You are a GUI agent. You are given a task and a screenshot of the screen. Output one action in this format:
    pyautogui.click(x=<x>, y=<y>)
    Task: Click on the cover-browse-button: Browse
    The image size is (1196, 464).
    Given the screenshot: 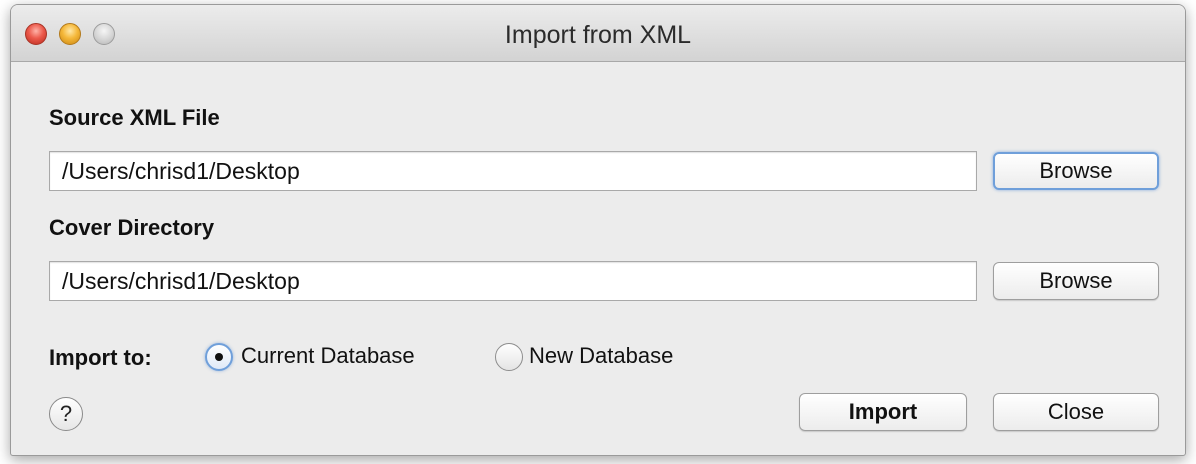 What is the action you would take?
    pyautogui.click(x=1076, y=281)
    